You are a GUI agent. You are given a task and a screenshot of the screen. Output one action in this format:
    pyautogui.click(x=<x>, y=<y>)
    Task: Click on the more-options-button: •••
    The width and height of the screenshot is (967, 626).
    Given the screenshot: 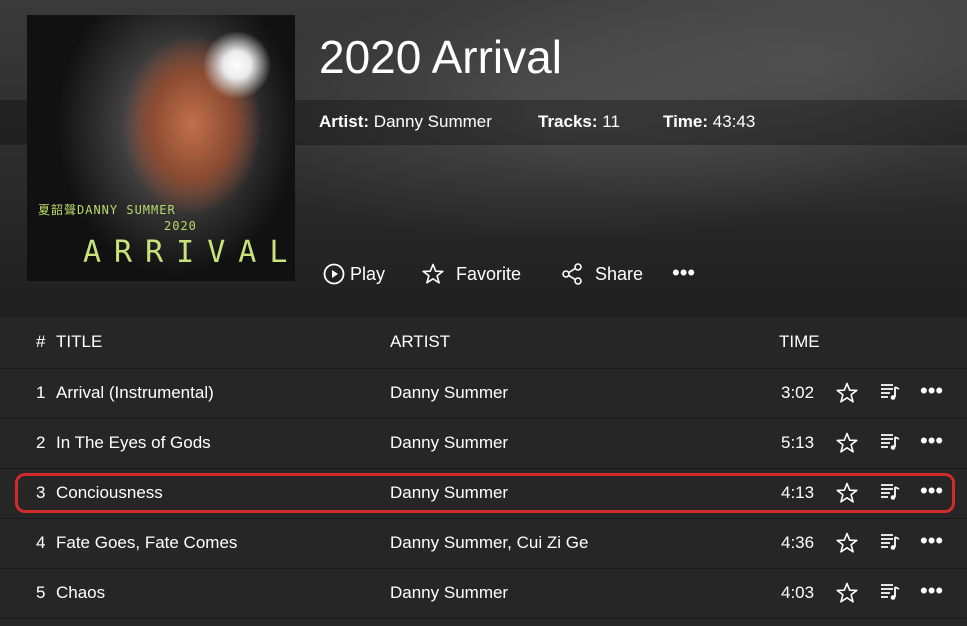 What is the action you would take?
    pyautogui.click(x=683, y=273)
    